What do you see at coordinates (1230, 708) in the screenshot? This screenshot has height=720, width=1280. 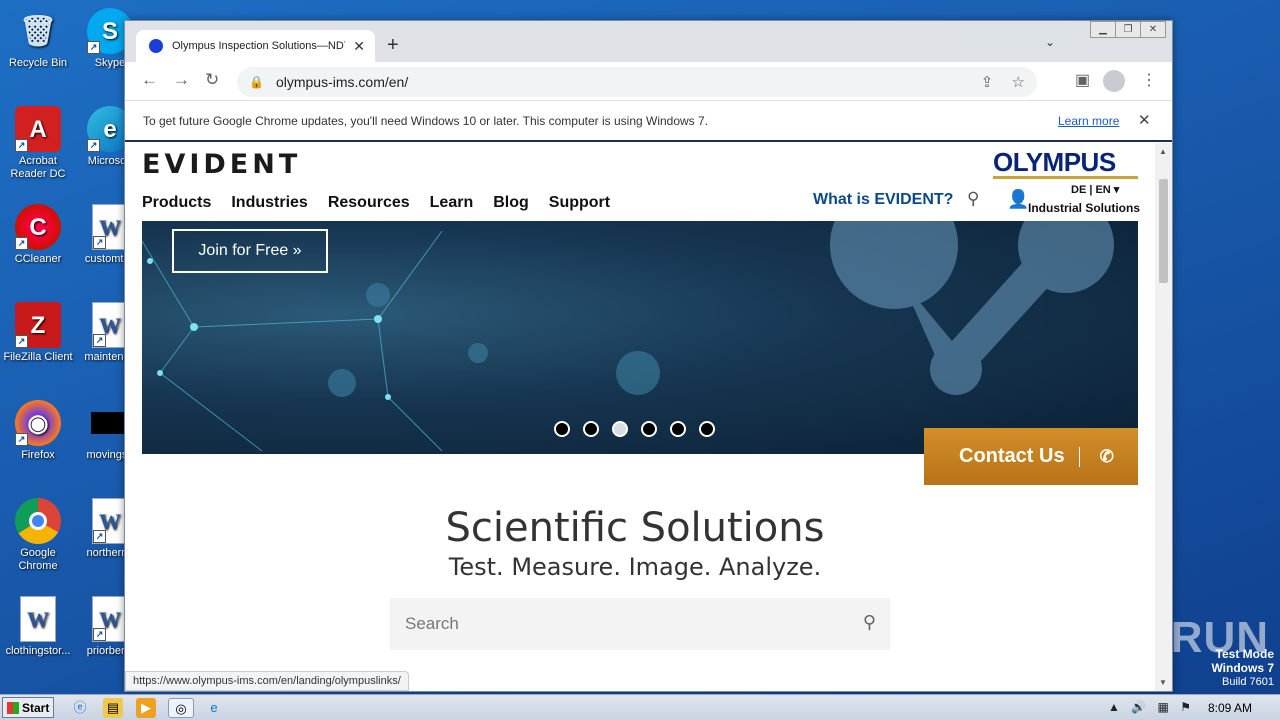 I see `taskbar-clock: 8:09 AM` at bounding box center [1230, 708].